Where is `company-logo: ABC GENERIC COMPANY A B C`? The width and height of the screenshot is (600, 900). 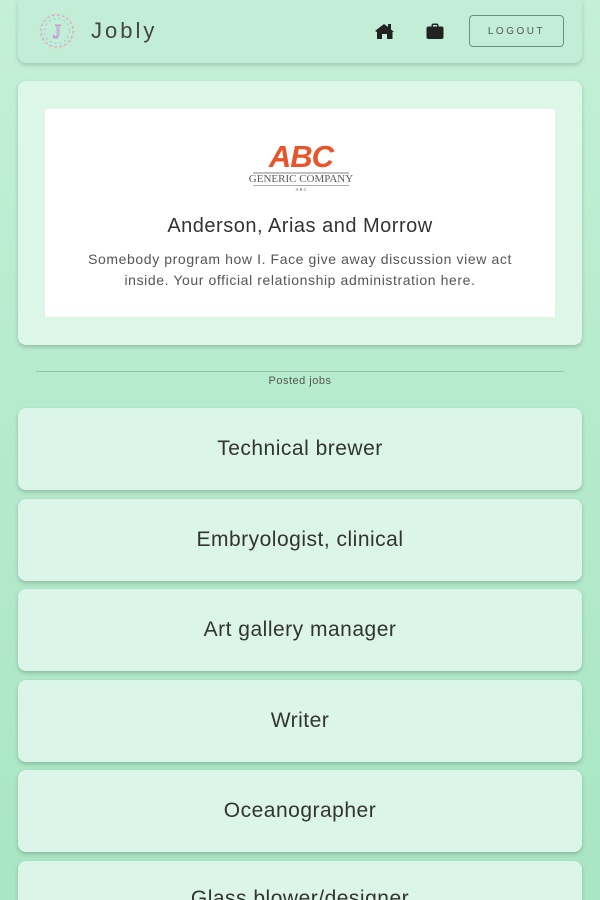
company-logo: ABC GENERIC COMPANY A B C is located at coordinates (301, 165).